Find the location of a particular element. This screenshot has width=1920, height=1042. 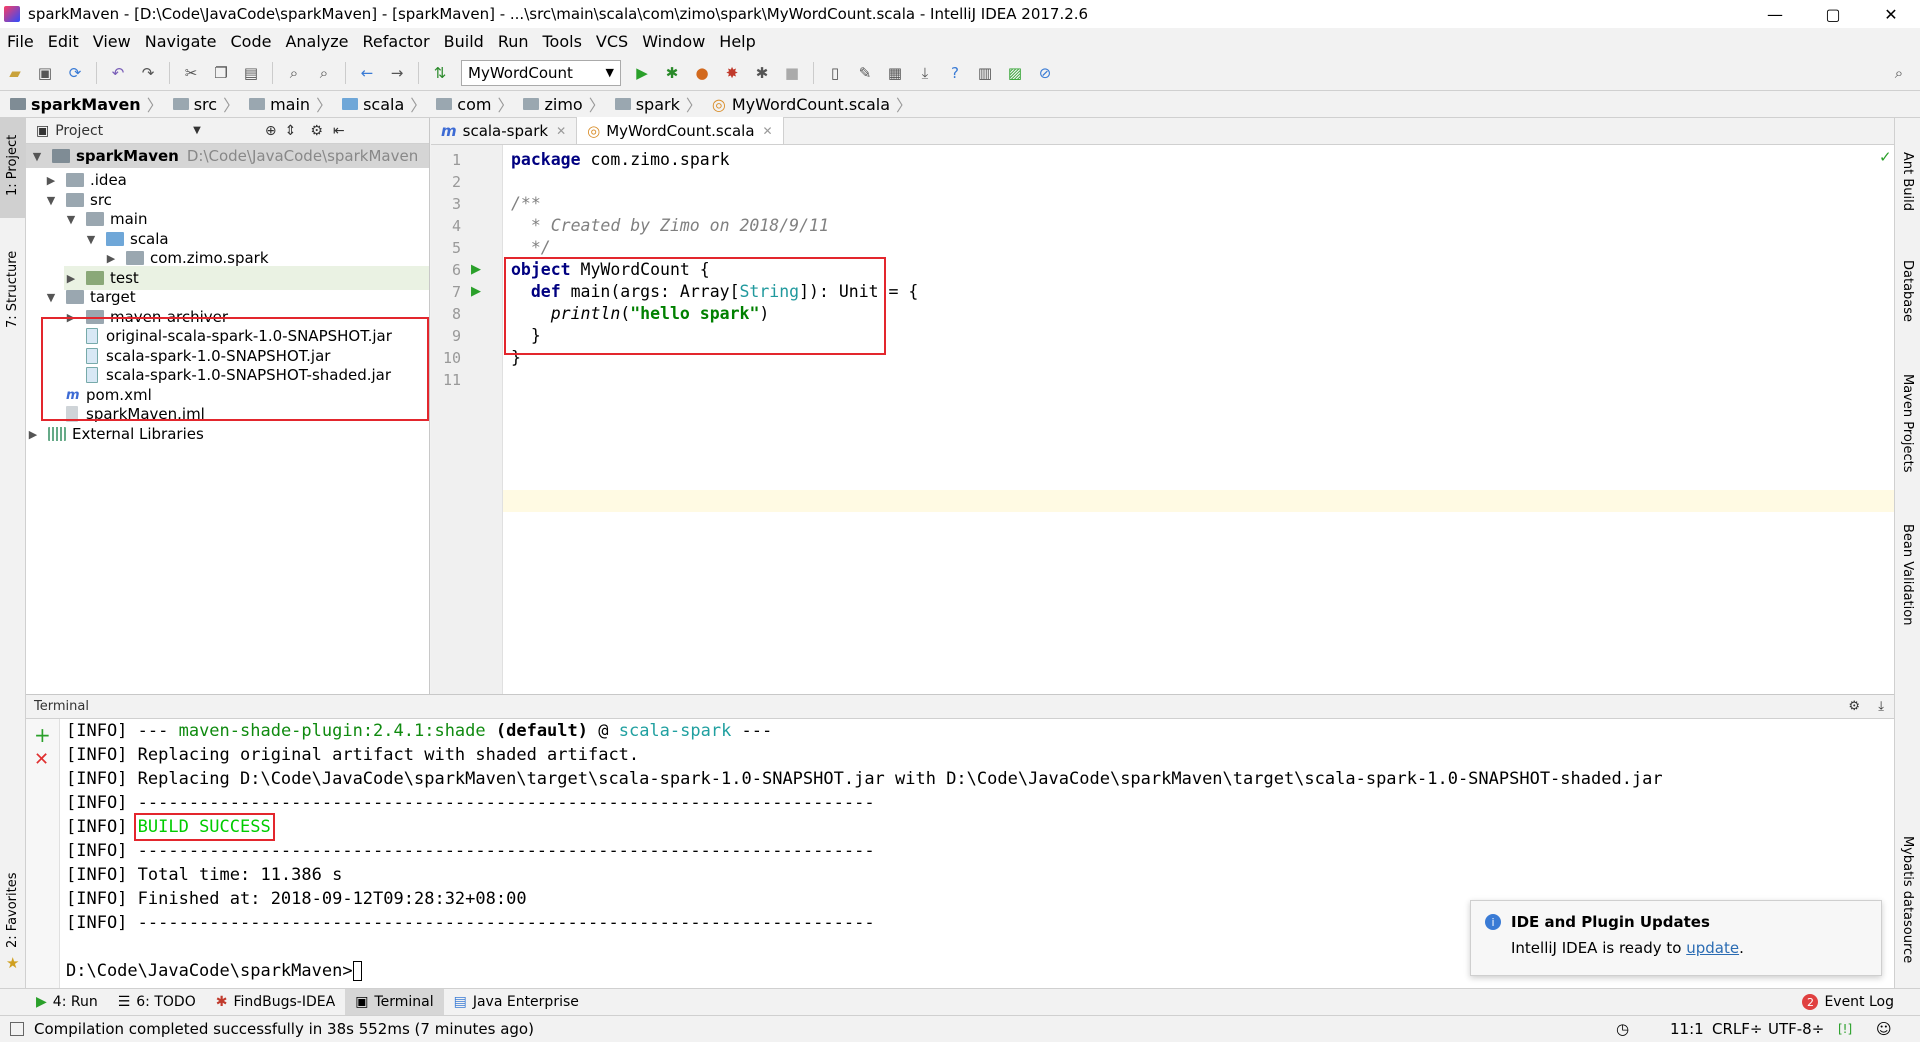

debug-icon: ✱ is located at coordinates (672, 73).